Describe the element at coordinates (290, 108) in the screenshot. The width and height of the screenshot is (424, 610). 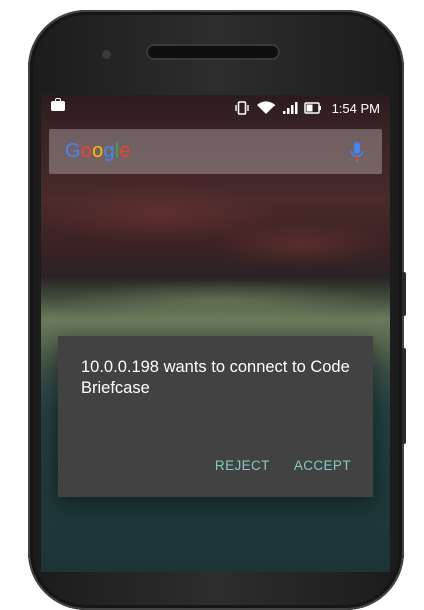
I see `signal-icon` at that location.